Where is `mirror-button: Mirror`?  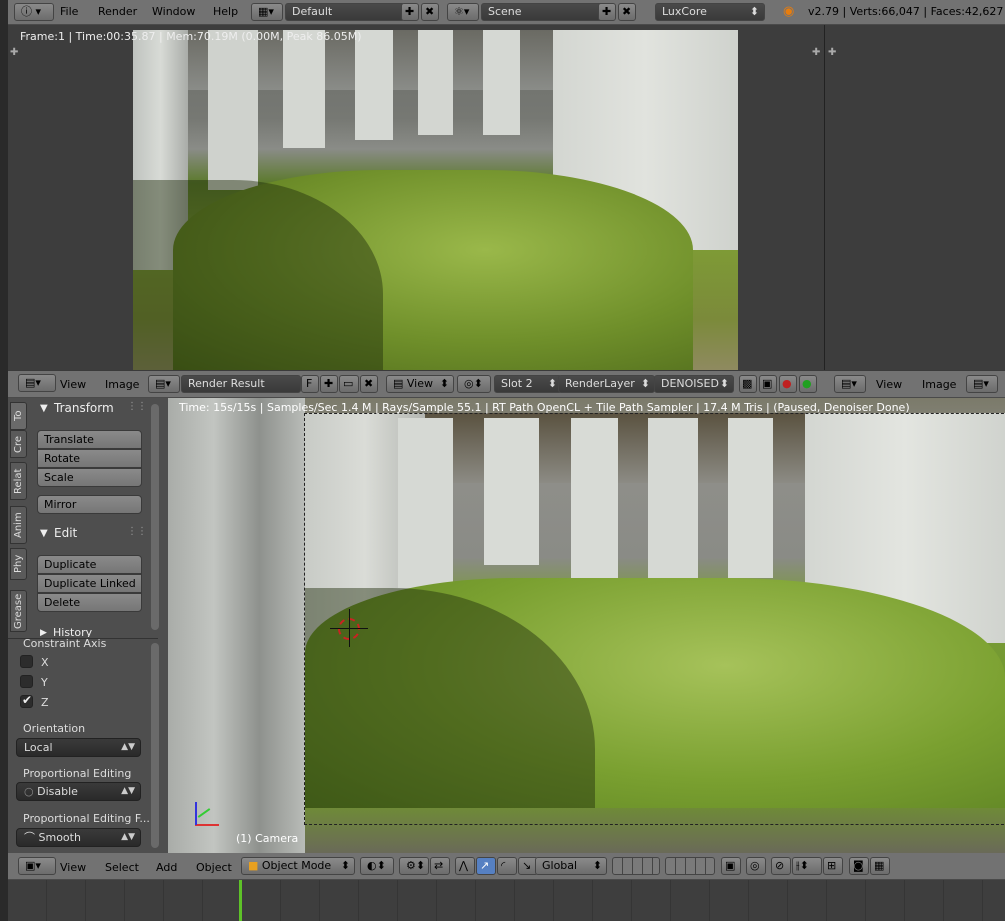 mirror-button: Mirror is located at coordinates (89, 504).